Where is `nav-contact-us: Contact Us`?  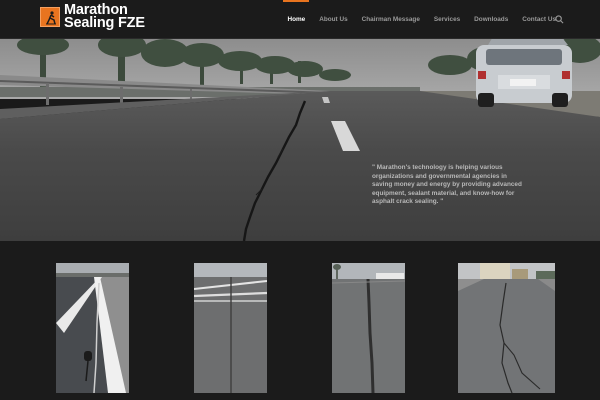 nav-contact-us: Contact Us is located at coordinates (539, 19).